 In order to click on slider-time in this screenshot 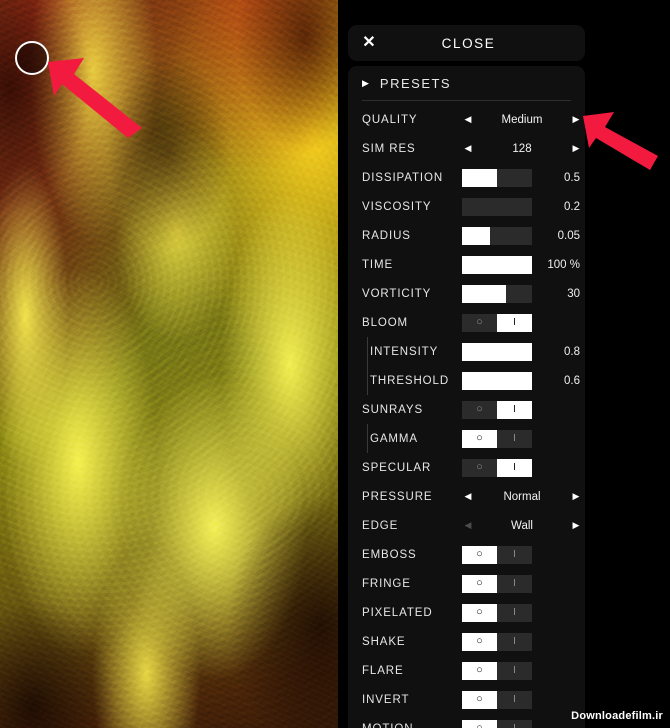, I will do `click(497, 264)`.